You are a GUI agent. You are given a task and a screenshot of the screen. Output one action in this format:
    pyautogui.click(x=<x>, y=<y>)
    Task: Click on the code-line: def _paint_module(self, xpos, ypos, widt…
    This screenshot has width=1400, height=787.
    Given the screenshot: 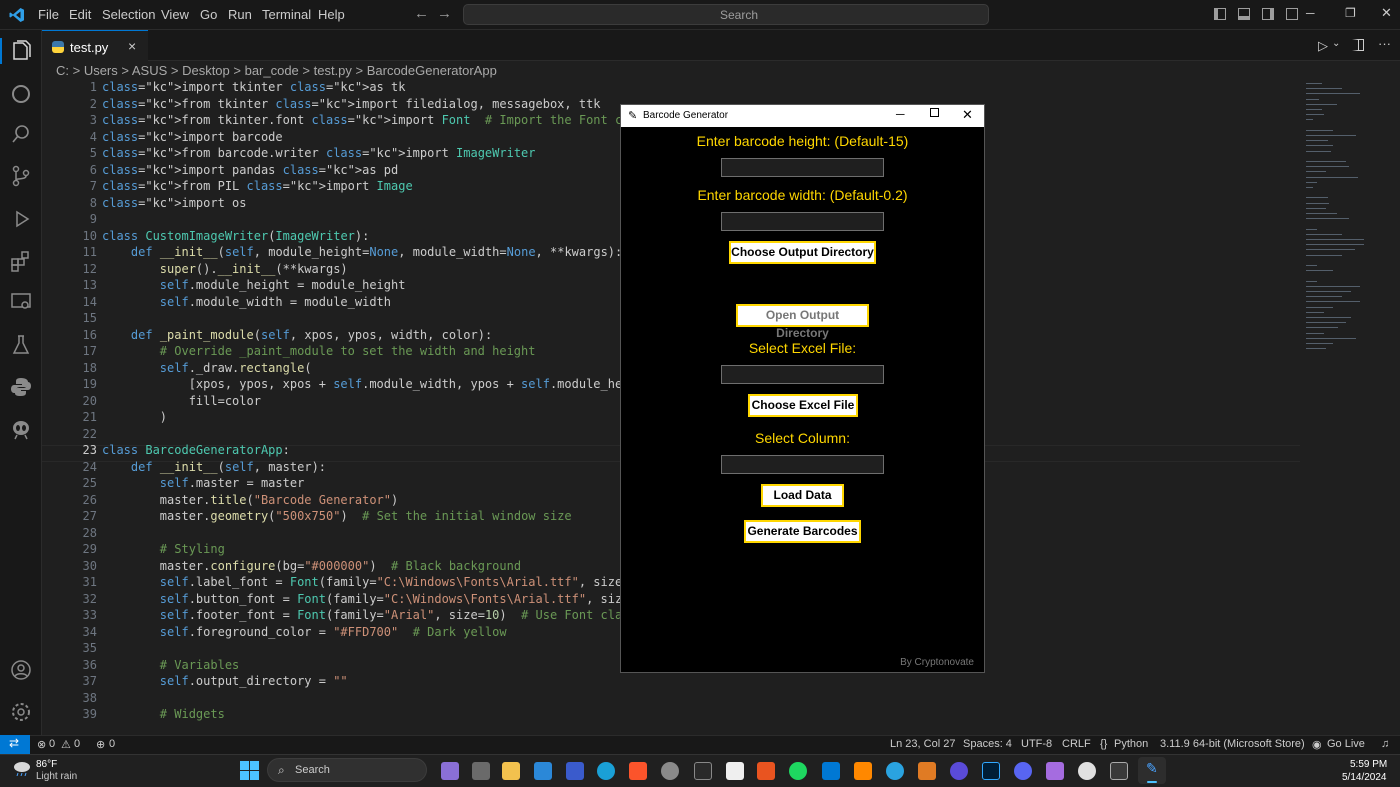 What is the action you would take?
    pyautogui.click(x=297, y=335)
    